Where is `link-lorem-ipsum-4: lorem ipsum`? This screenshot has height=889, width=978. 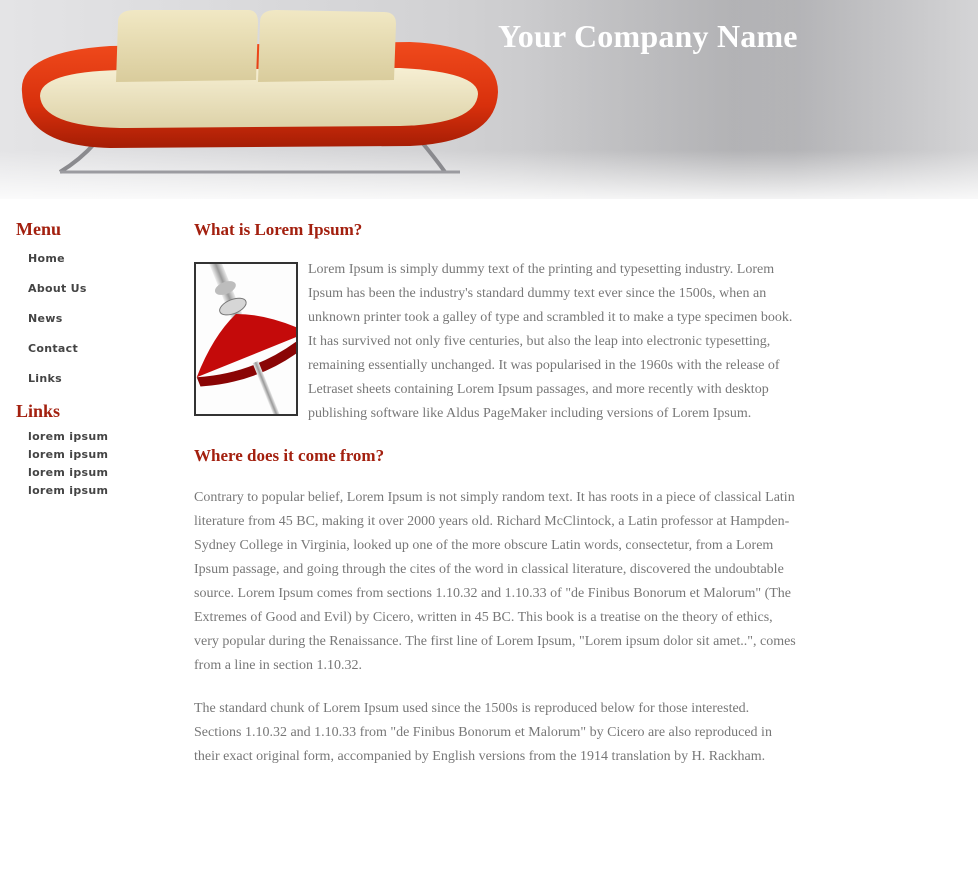 link-lorem-ipsum-4: lorem ipsum is located at coordinates (68, 490).